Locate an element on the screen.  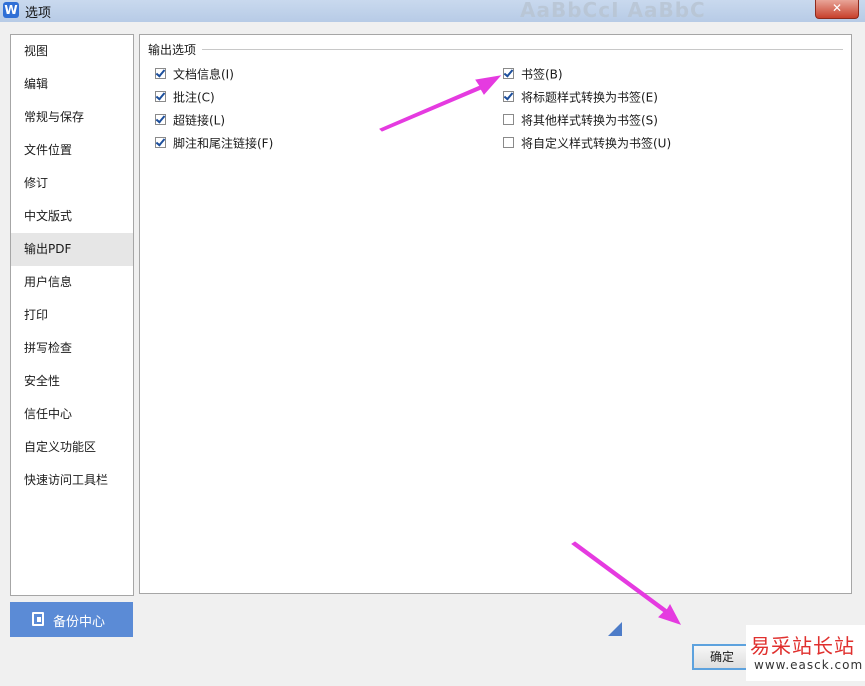
option-comments: 批注(C) is located at coordinates (185, 97).